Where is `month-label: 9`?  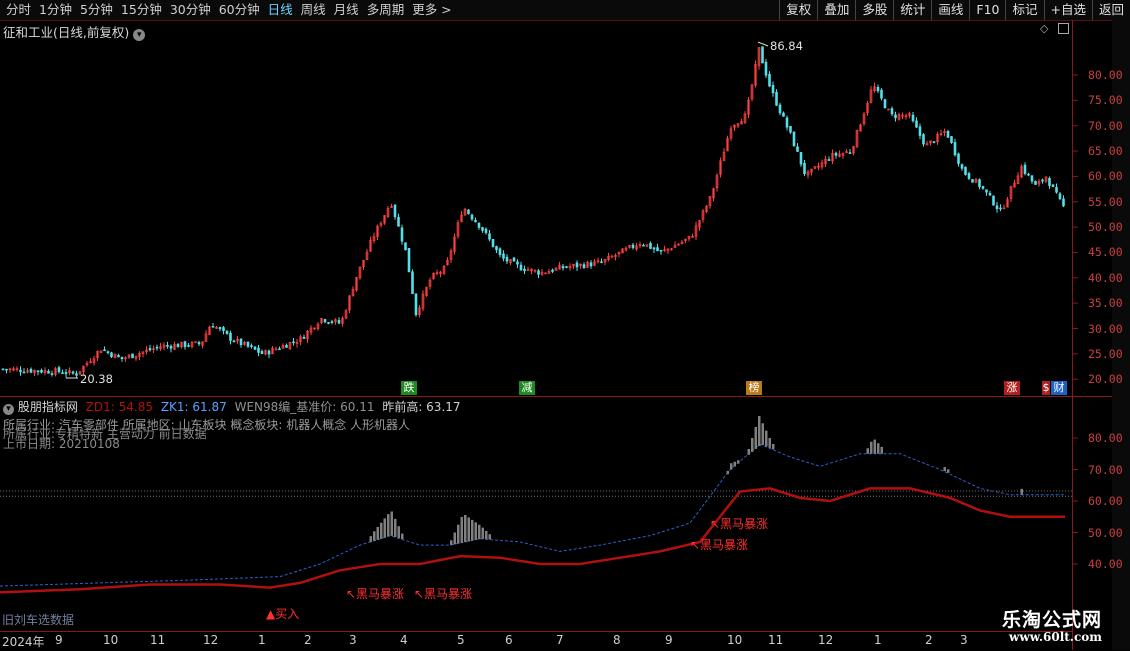
month-label: 9 is located at coordinates (59, 640).